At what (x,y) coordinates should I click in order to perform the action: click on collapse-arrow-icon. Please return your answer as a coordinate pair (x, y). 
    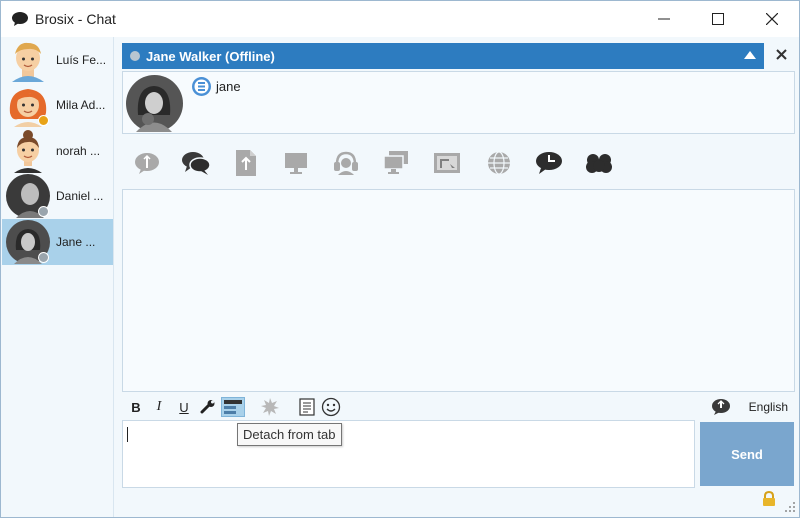
    Looking at the image, I should click on (750, 55).